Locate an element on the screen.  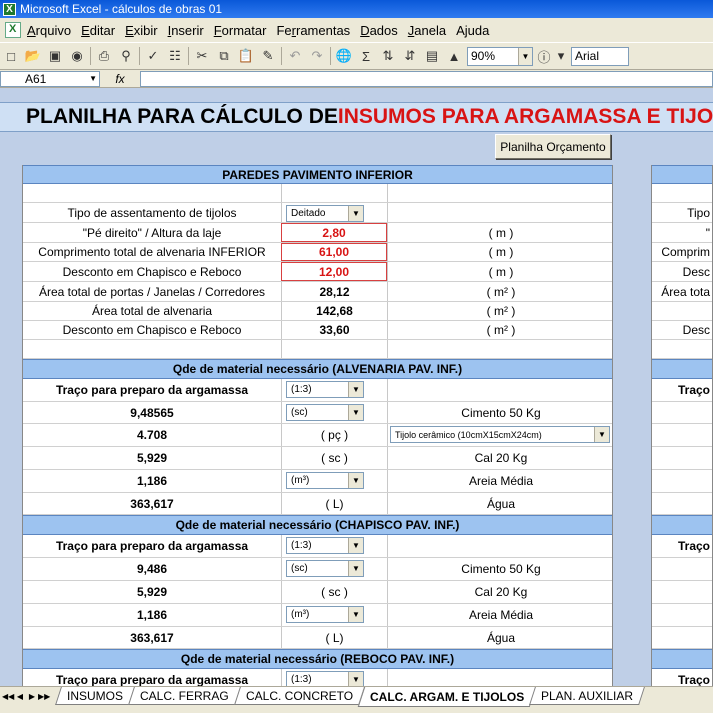
input-cell: 2,80 is located at coordinates (334, 232).